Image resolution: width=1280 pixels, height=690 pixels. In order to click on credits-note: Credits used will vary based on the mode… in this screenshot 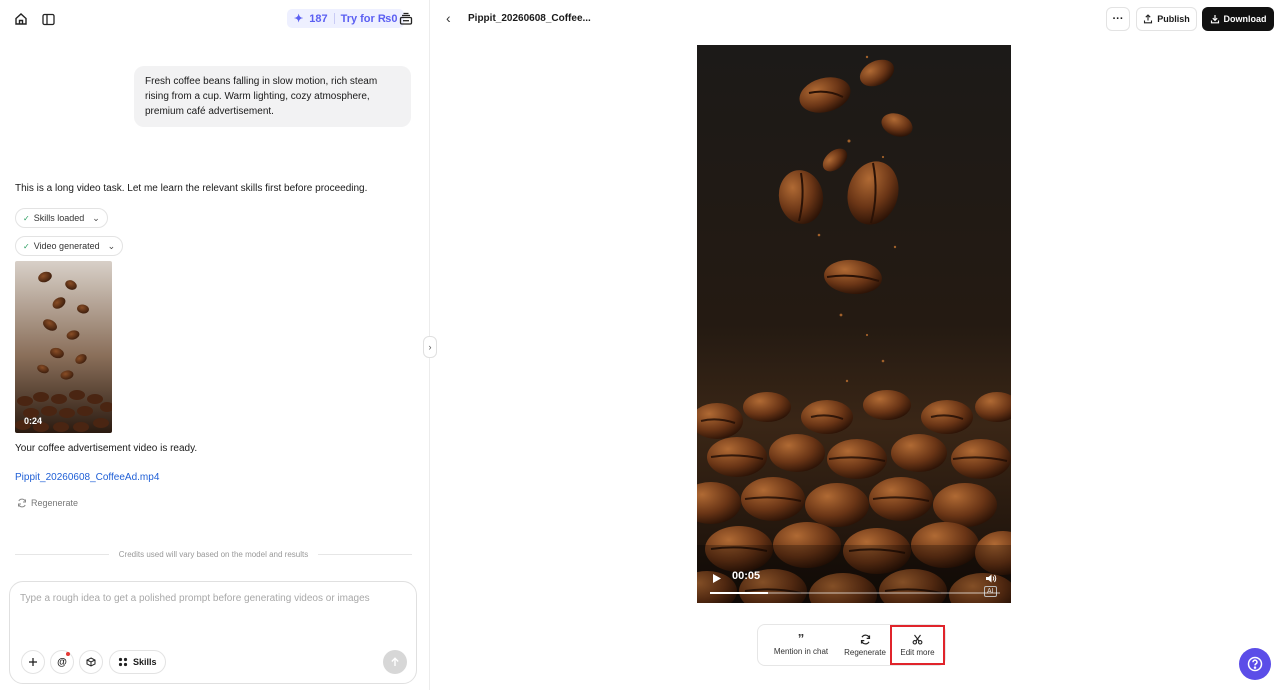, I will do `click(213, 554)`.